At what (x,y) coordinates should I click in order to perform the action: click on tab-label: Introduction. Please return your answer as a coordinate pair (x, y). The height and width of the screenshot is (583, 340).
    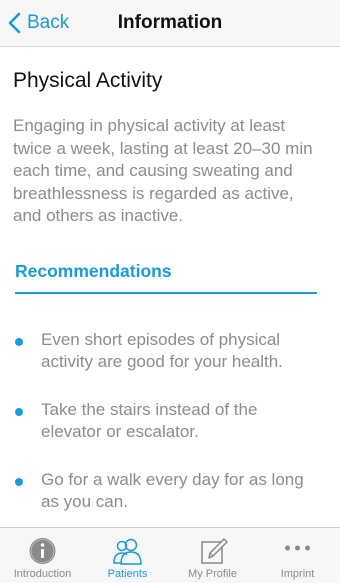
    Looking at the image, I should click on (42, 574).